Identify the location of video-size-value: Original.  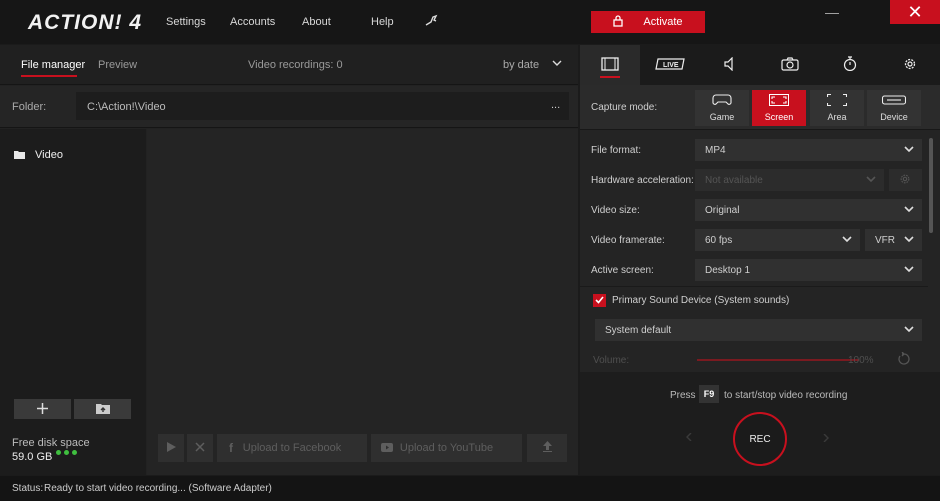
(722, 210).